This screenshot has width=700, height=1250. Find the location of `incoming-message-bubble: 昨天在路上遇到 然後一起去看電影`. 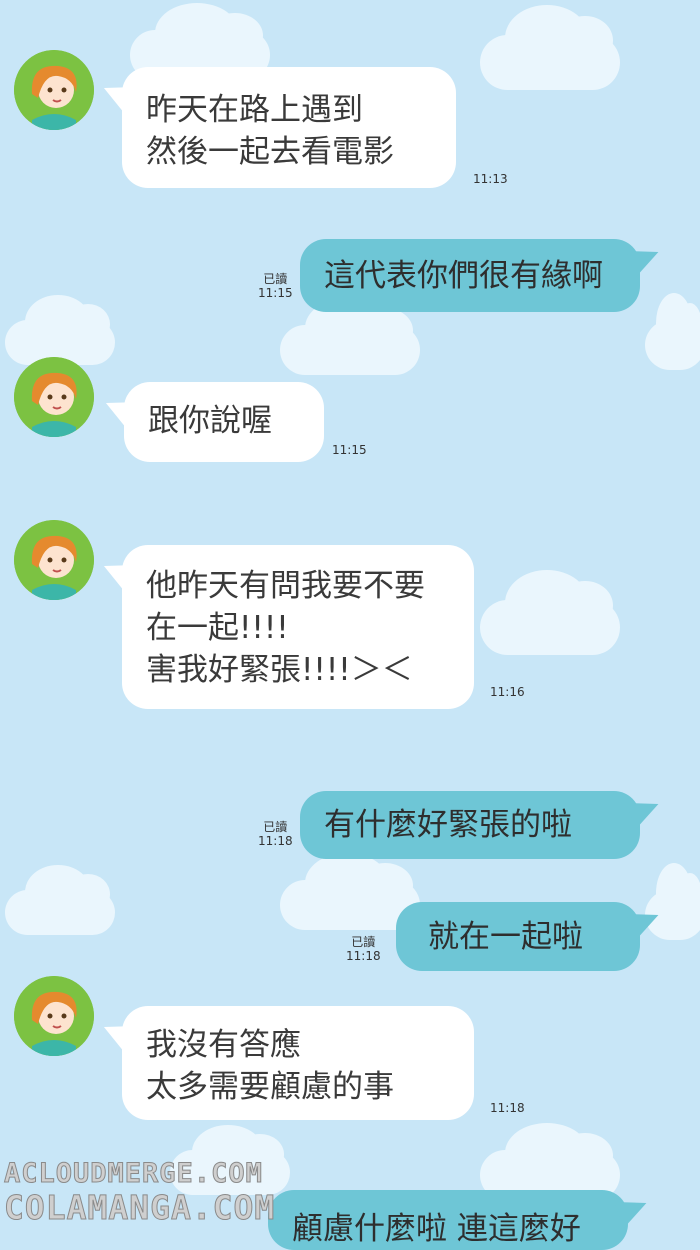

incoming-message-bubble: 昨天在路上遇到 然後一起去看電影 is located at coordinates (289, 127).